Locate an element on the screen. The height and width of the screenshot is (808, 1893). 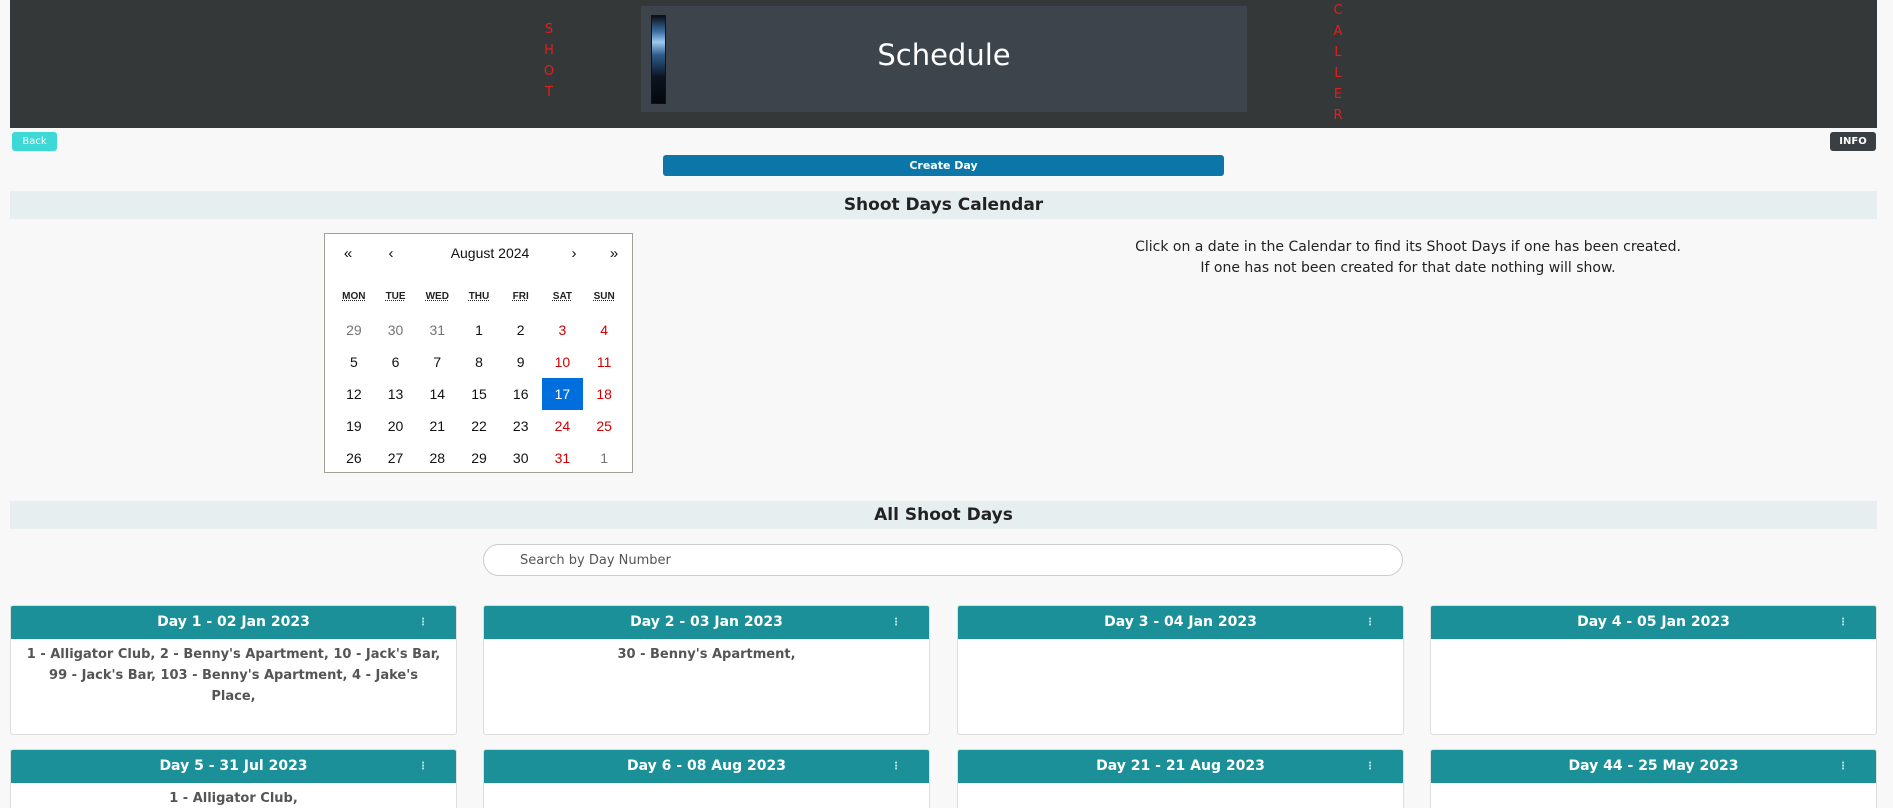
shot-letter: S is located at coordinates (549, 29).